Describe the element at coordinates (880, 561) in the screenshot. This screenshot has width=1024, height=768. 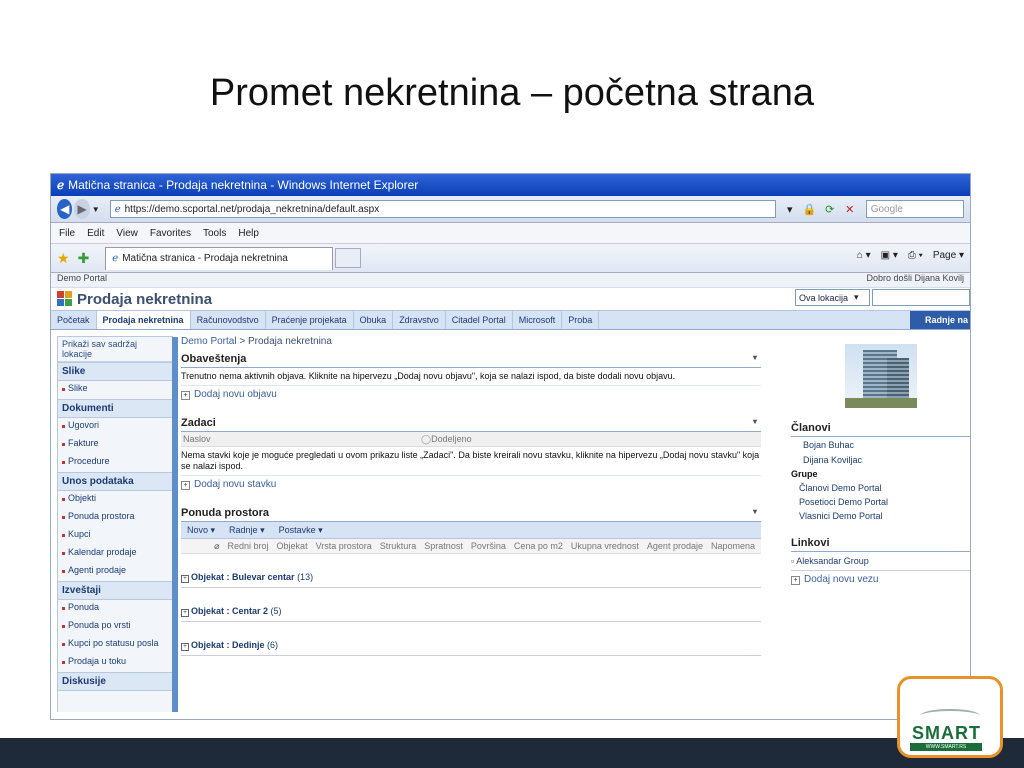
I see `link-item: ▫ Aleksandar Group` at that location.